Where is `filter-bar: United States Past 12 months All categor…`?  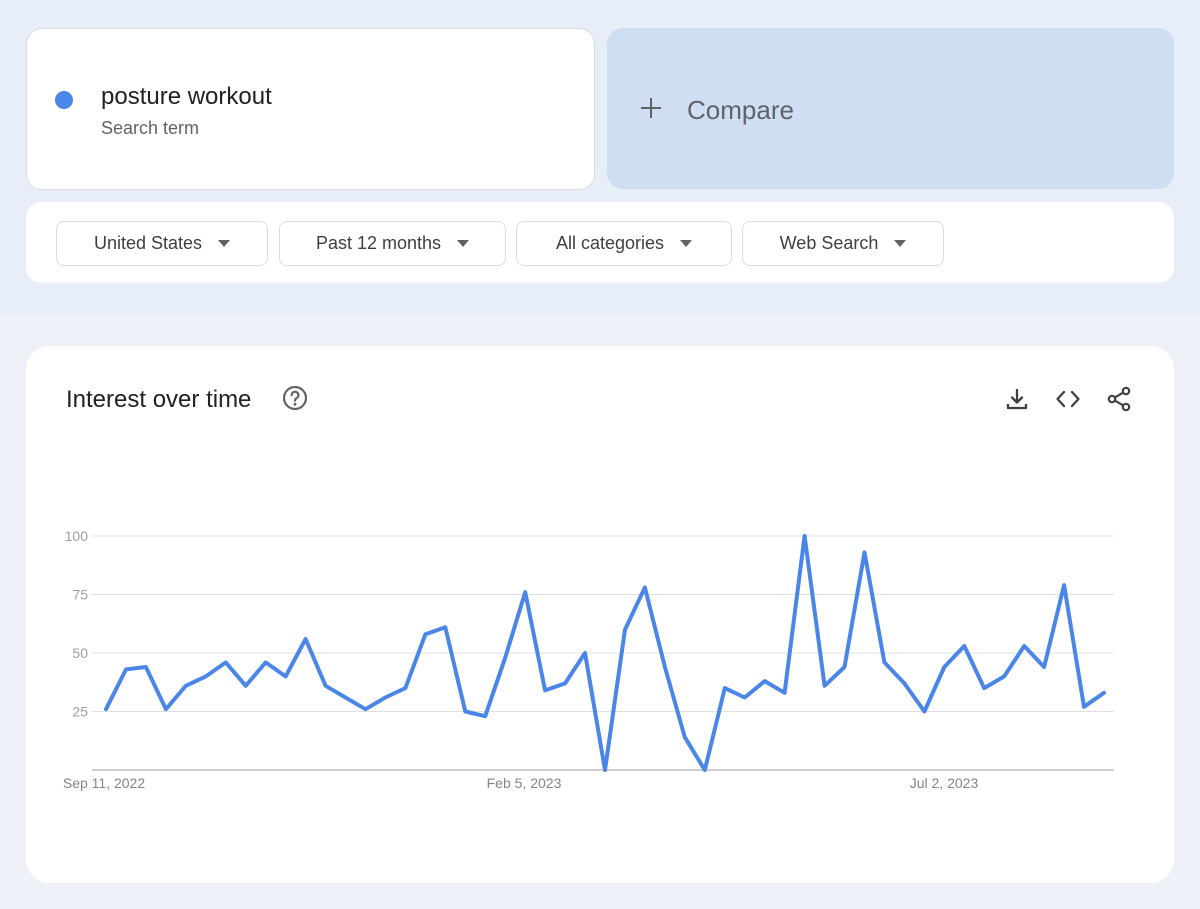
filter-bar: United States Past 12 months All categor… is located at coordinates (600, 242).